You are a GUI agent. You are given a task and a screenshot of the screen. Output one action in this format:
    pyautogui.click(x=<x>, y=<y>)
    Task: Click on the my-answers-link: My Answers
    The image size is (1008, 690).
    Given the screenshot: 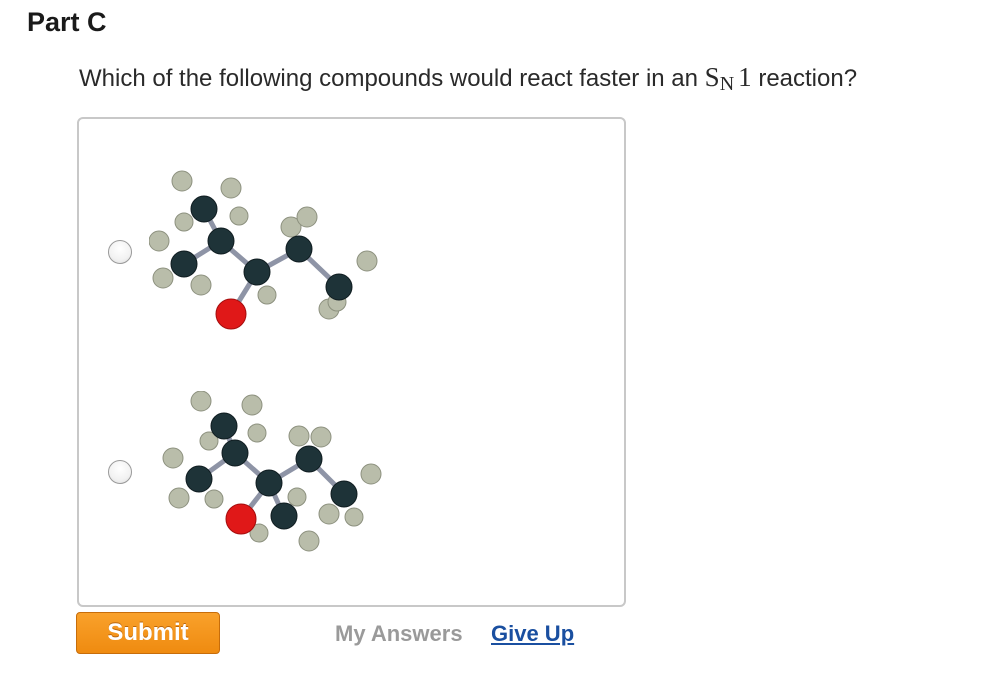 What is the action you would take?
    pyautogui.click(x=399, y=634)
    